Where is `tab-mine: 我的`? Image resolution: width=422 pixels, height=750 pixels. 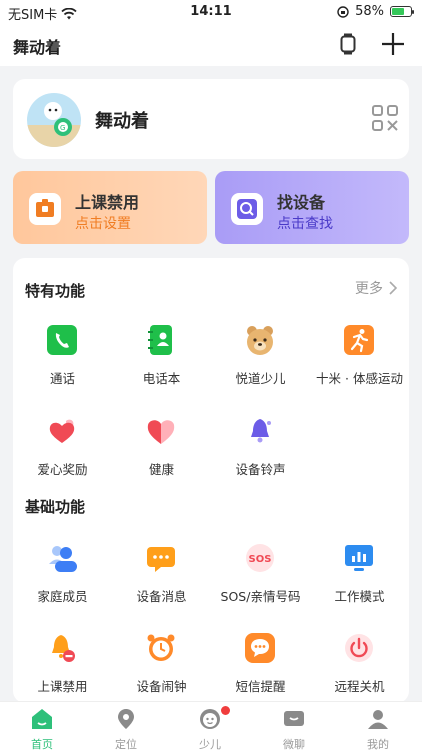
tab-mine: 我的 is located at coordinates (378, 726).